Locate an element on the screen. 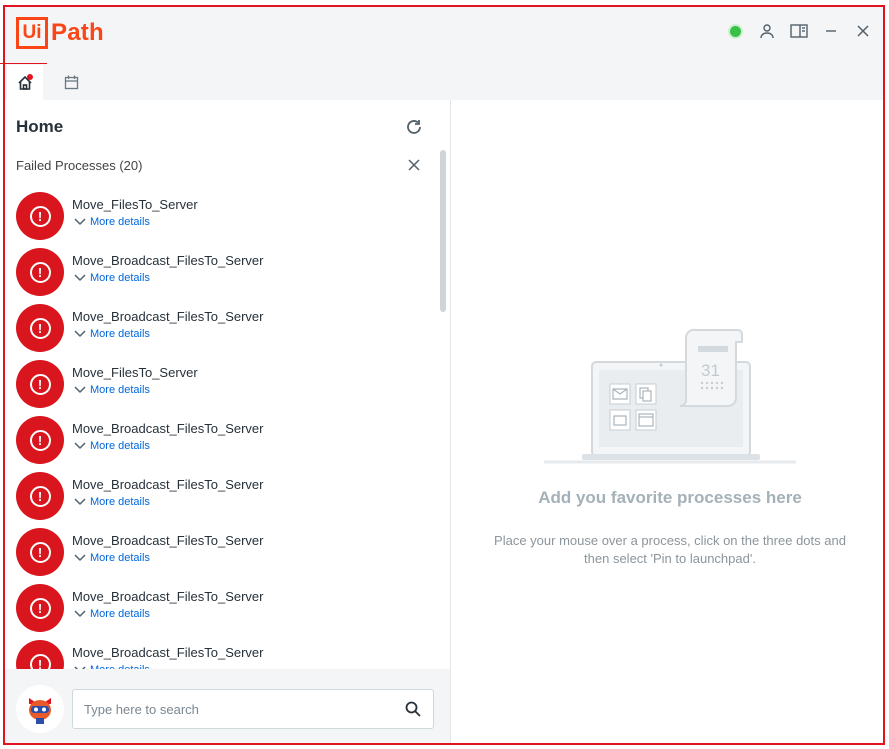  tab-calendar is located at coordinates (71, 82).